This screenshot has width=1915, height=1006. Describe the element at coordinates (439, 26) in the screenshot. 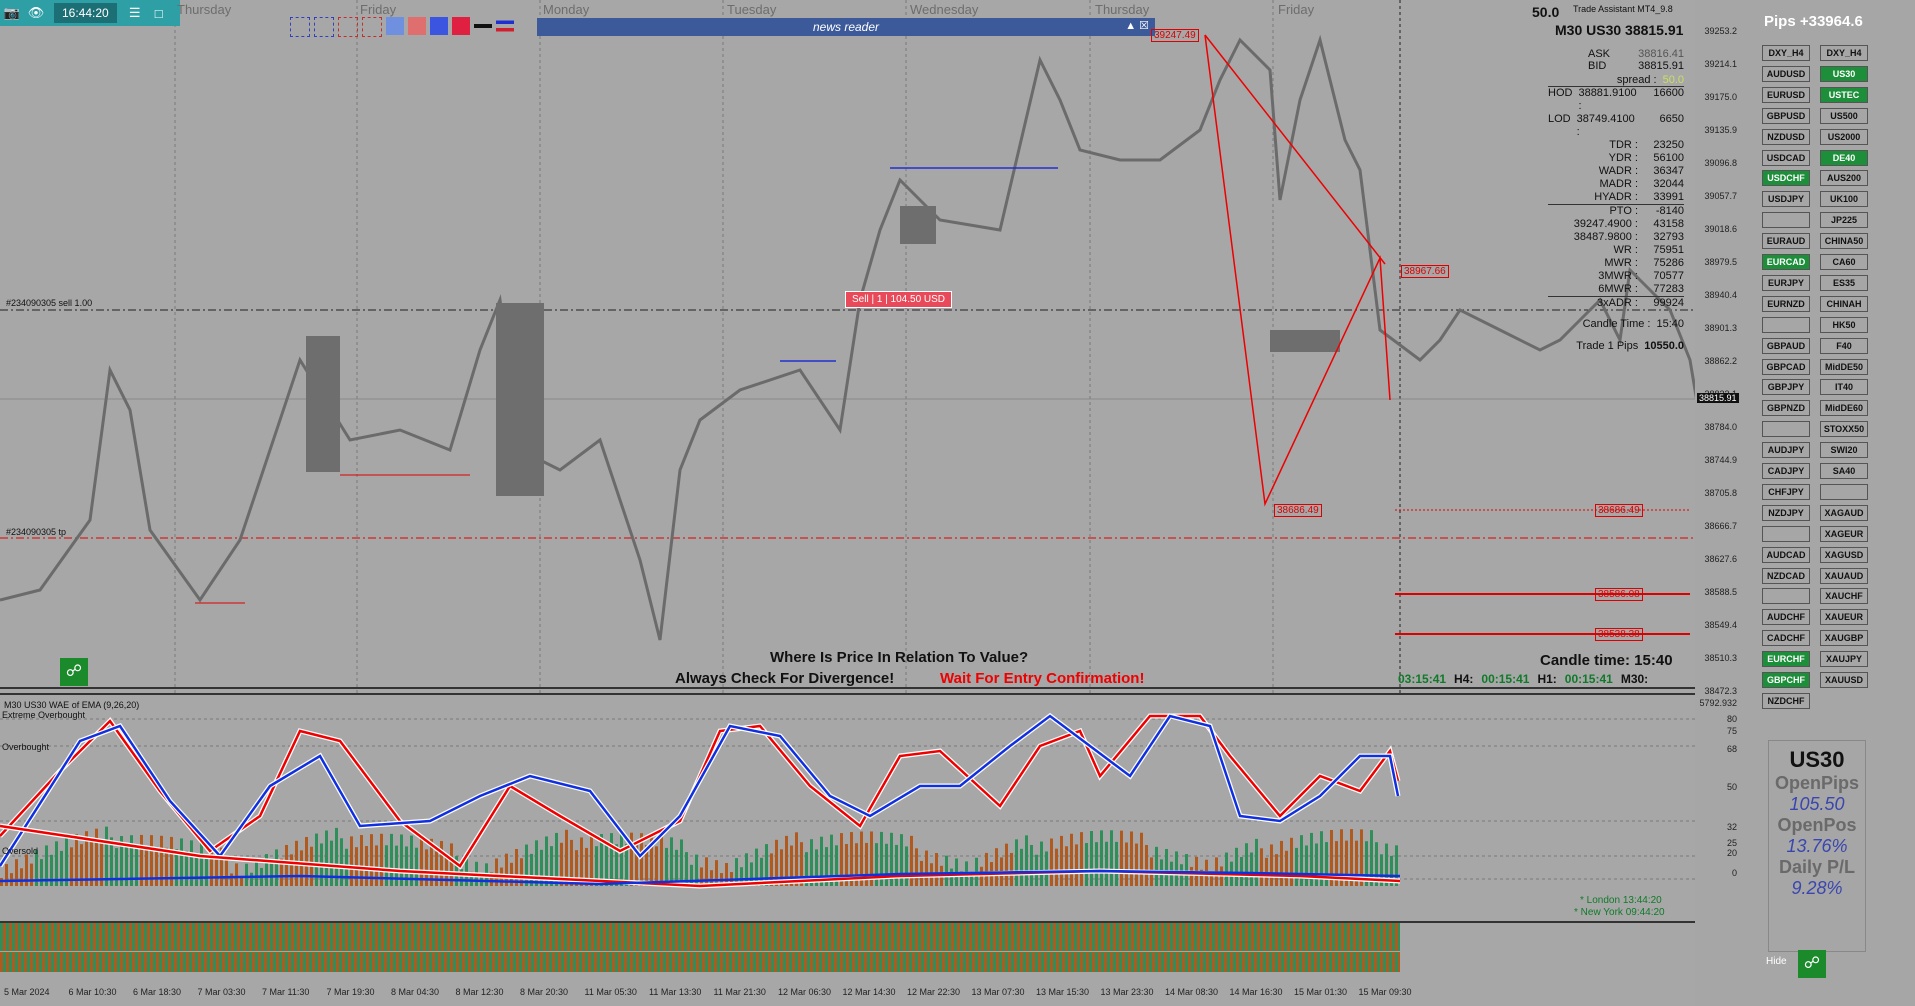

I see `fill-blue-dark-icon` at that location.